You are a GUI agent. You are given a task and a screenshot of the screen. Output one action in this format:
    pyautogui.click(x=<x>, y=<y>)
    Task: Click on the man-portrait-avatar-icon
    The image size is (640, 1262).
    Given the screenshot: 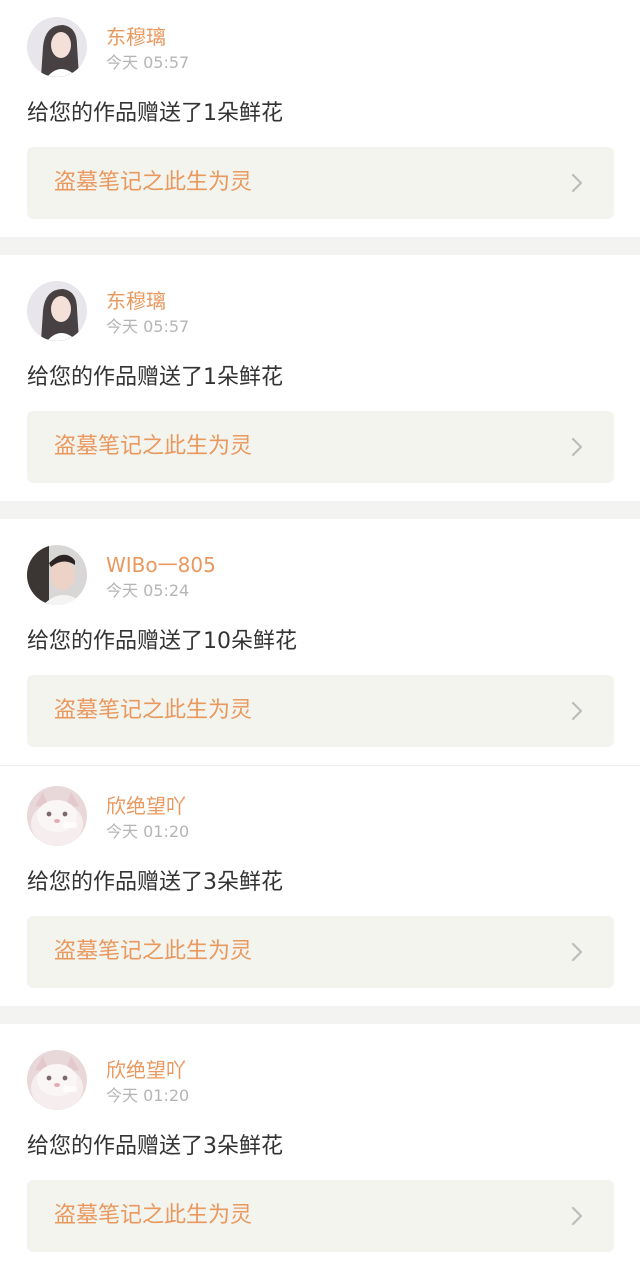 What is the action you would take?
    pyautogui.click(x=57, y=575)
    